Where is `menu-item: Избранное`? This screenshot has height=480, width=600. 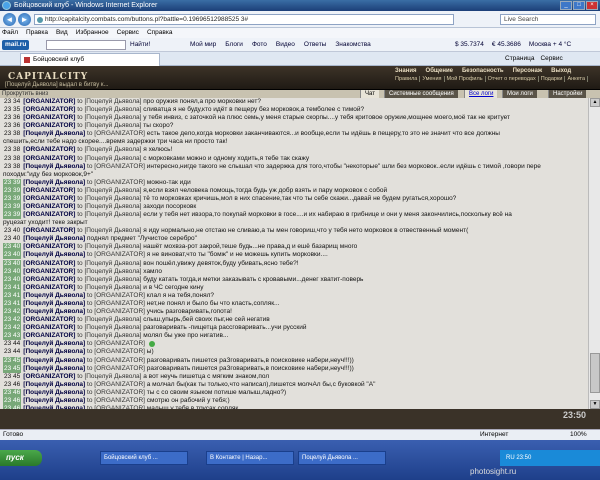 menu-item: Избранное is located at coordinates (92, 33).